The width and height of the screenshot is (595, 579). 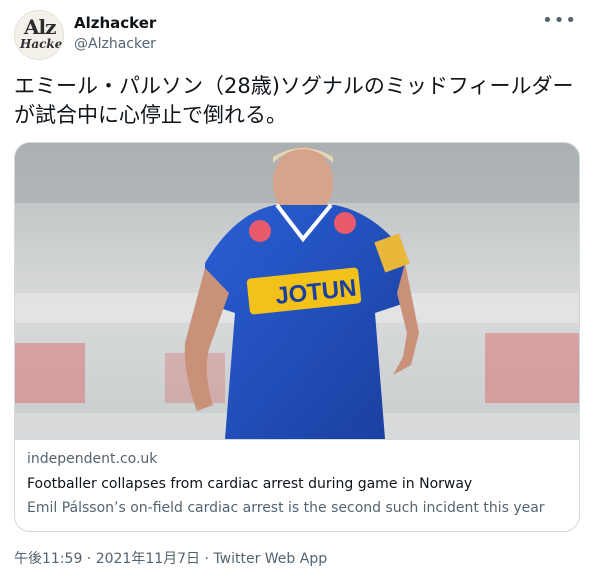 What do you see at coordinates (559, 20) in the screenshot?
I see `more-options-icon: •••` at bounding box center [559, 20].